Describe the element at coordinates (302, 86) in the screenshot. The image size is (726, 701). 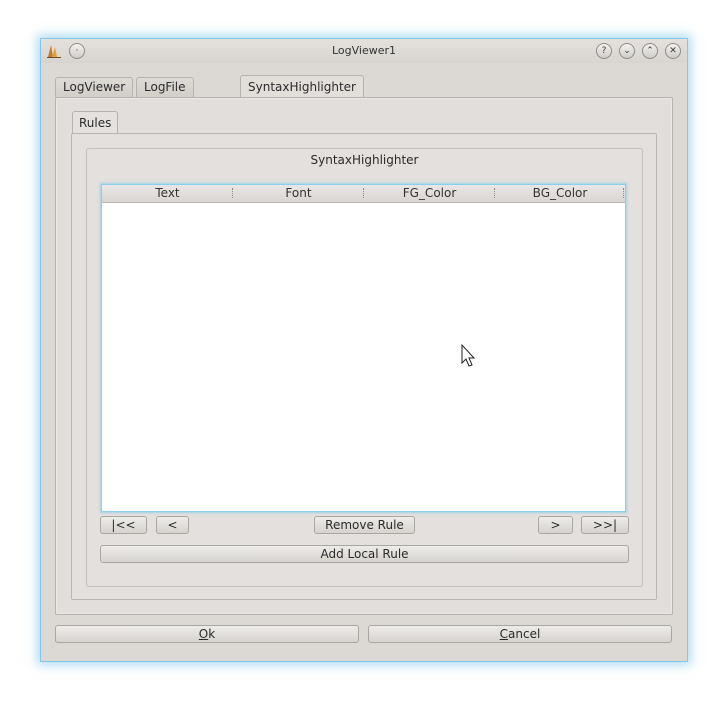
I see `tab-syntaxhighlighter: SyntaxHighlighter` at that location.